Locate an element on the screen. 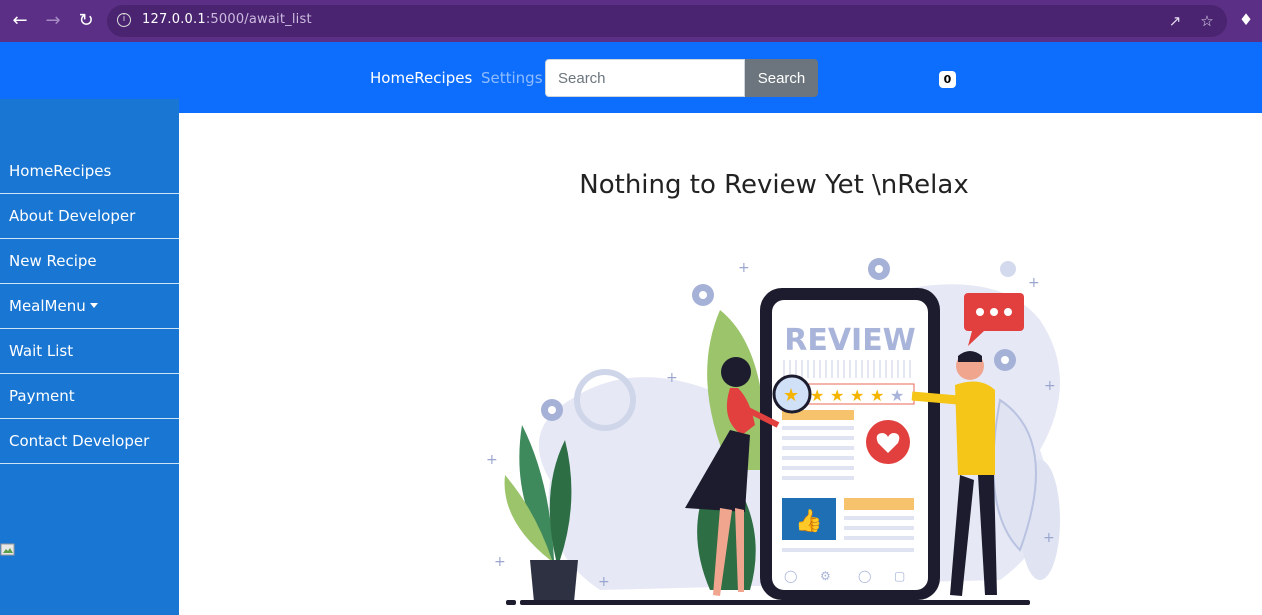  screen-bar is located at coordinates (879, 504).